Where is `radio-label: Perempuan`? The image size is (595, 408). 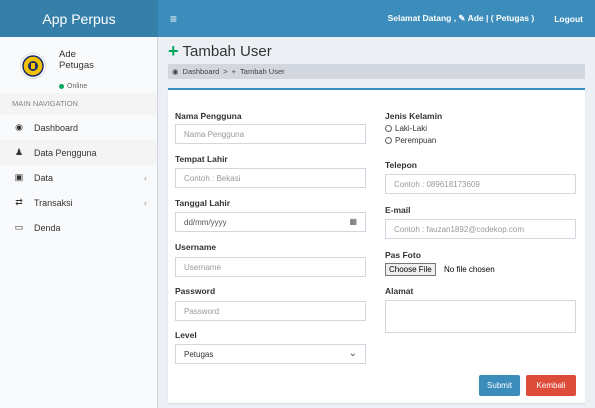 radio-label: Perempuan is located at coordinates (416, 140).